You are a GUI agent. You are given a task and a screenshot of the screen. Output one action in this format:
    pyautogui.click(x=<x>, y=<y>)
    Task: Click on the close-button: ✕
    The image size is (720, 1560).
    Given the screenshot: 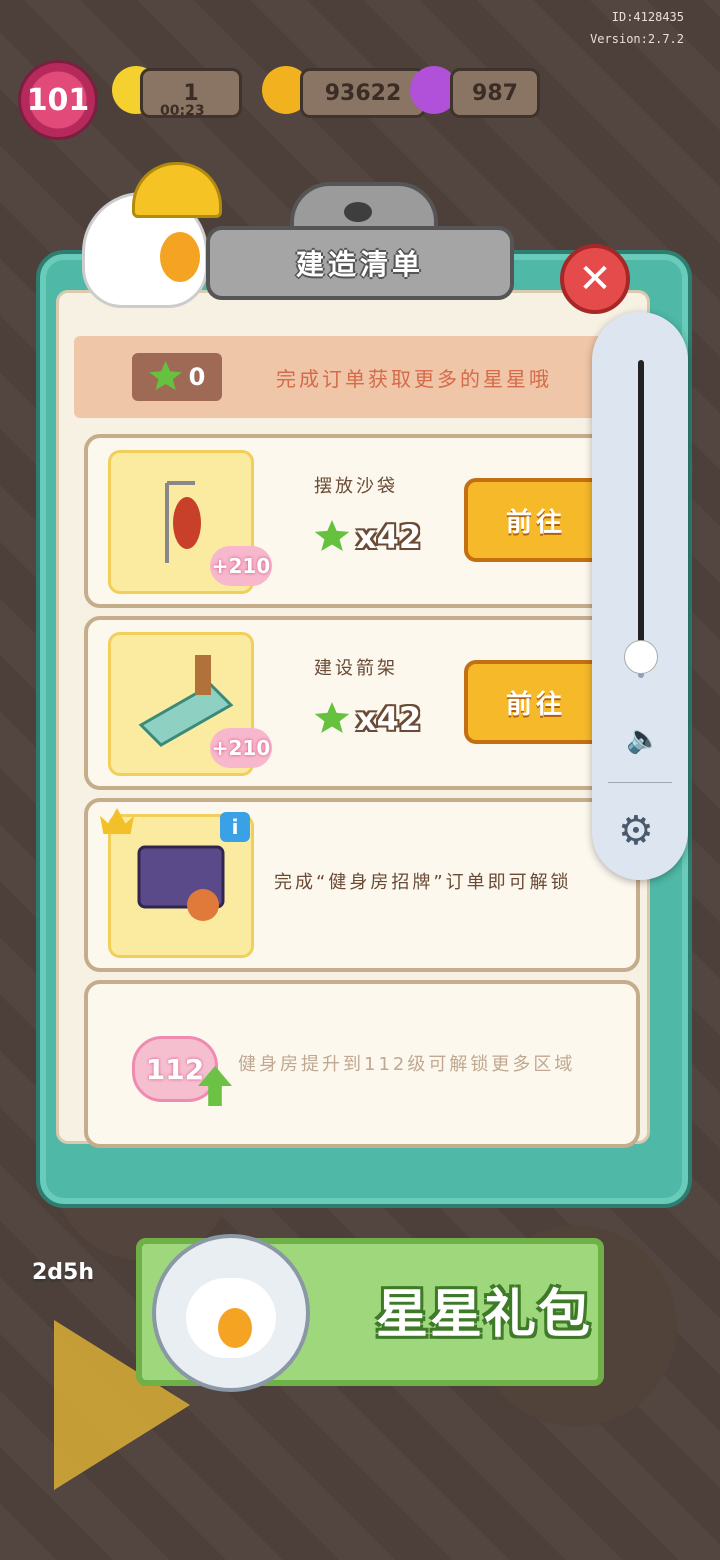 What is the action you would take?
    pyautogui.click(x=595, y=279)
    